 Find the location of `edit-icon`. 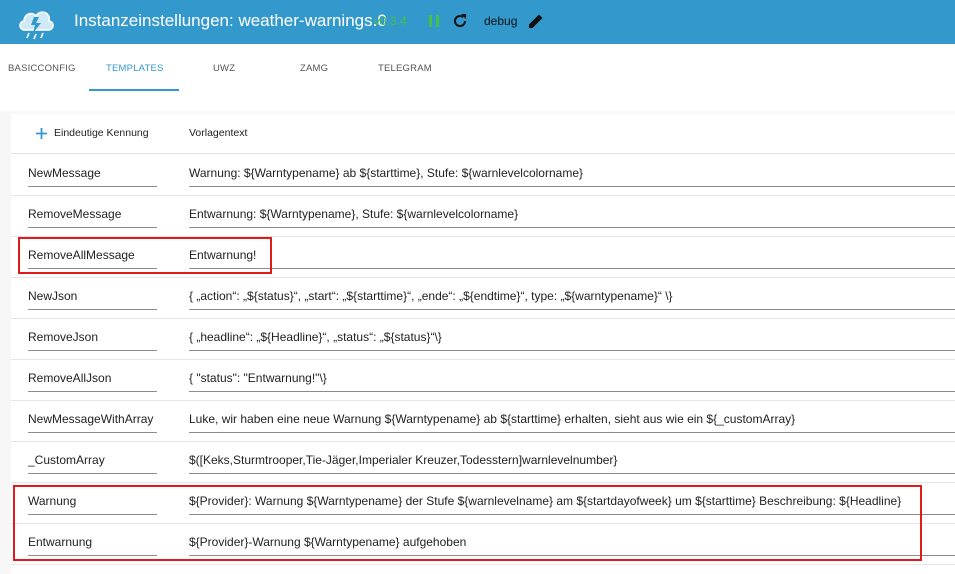

edit-icon is located at coordinates (536, 21).